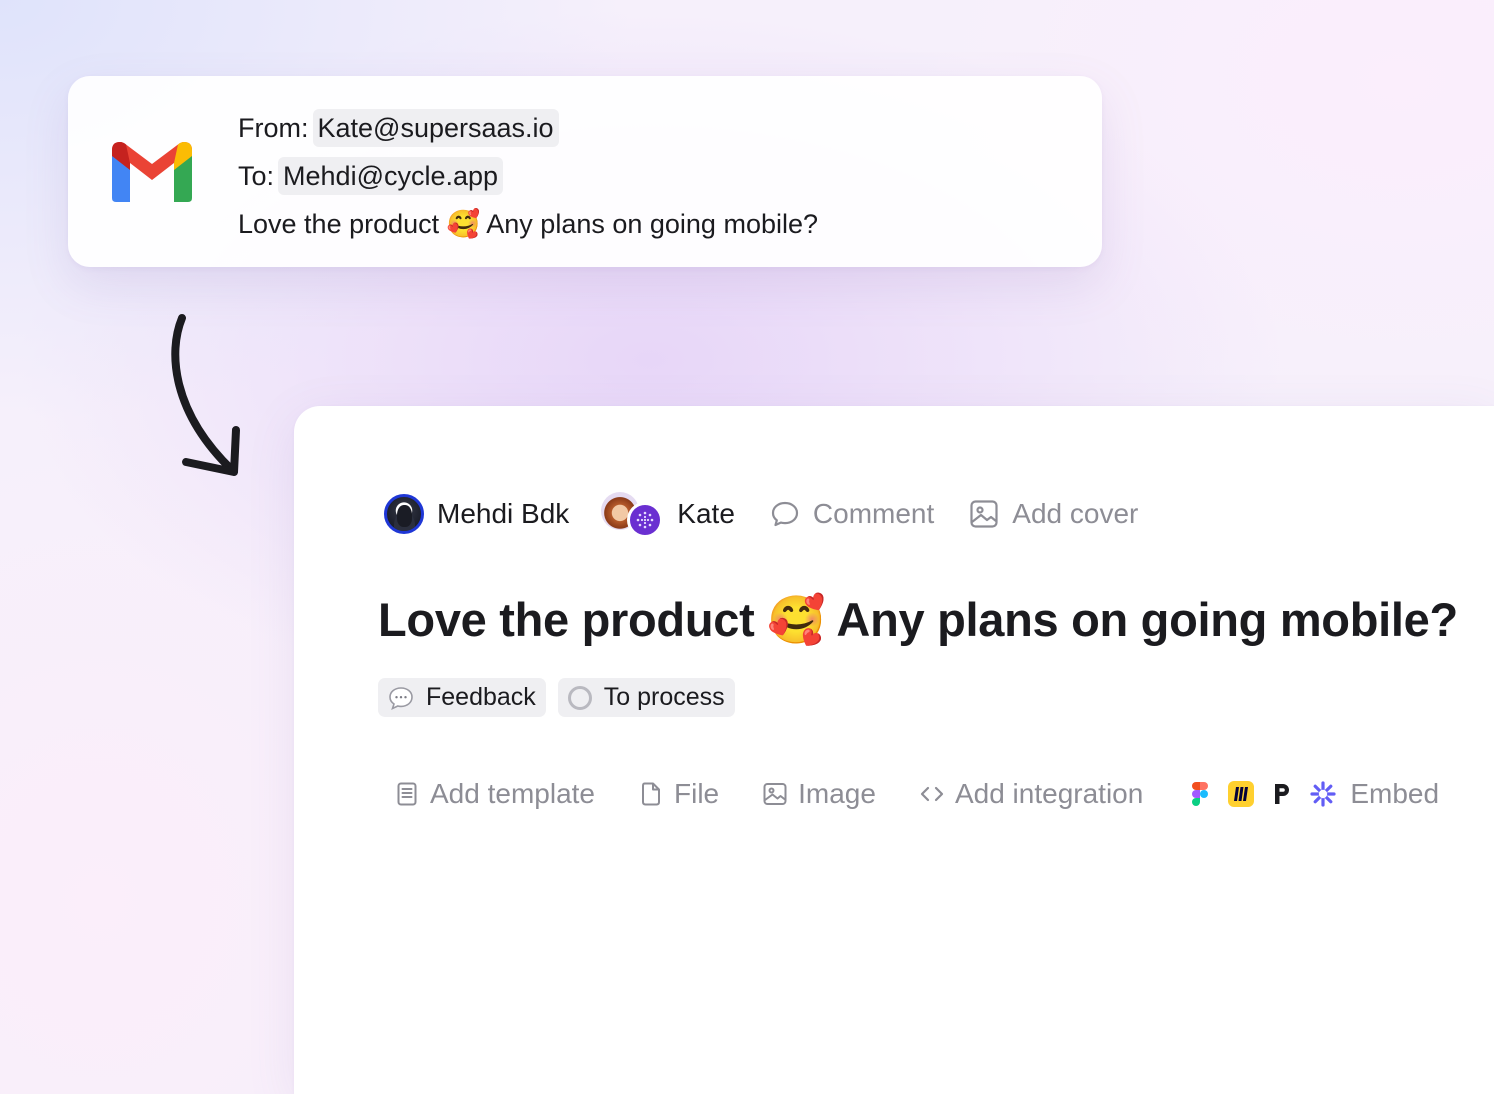 The height and width of the screenshot is (1094, 1494). I want to click on to-label: To:, so click(256, 175).